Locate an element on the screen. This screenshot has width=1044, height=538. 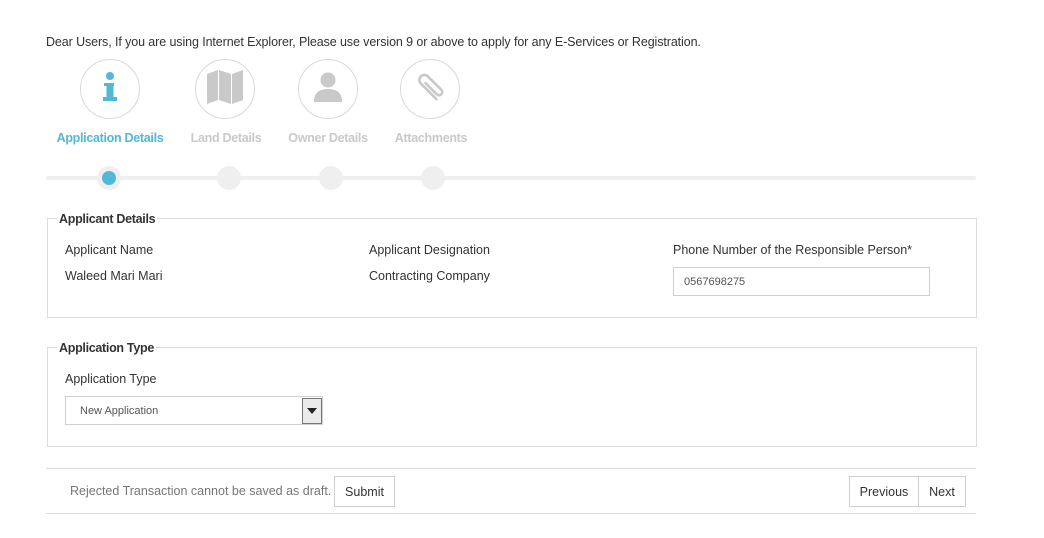
step-owner-details is located at coordinates (328, 89).